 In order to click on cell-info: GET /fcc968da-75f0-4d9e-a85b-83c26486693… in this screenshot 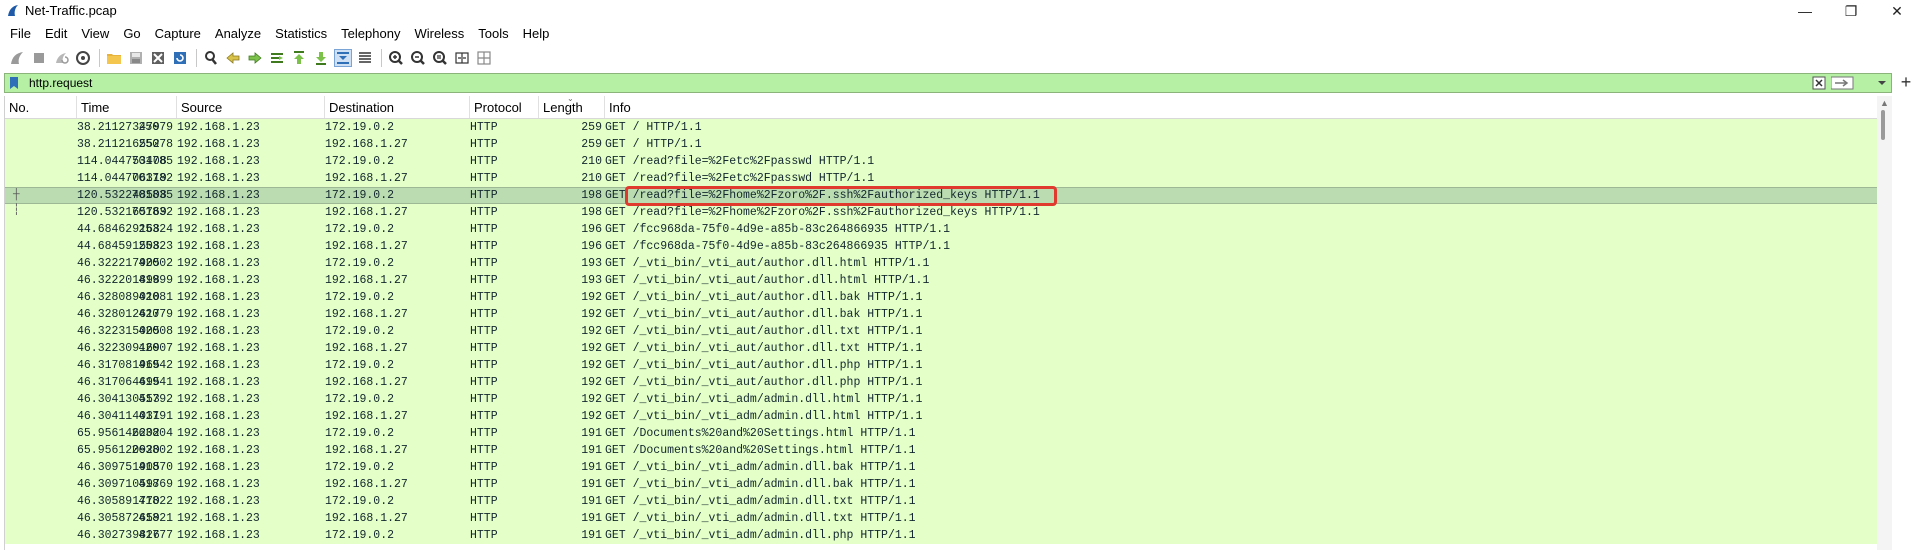, I will do `click(778, 229)`.